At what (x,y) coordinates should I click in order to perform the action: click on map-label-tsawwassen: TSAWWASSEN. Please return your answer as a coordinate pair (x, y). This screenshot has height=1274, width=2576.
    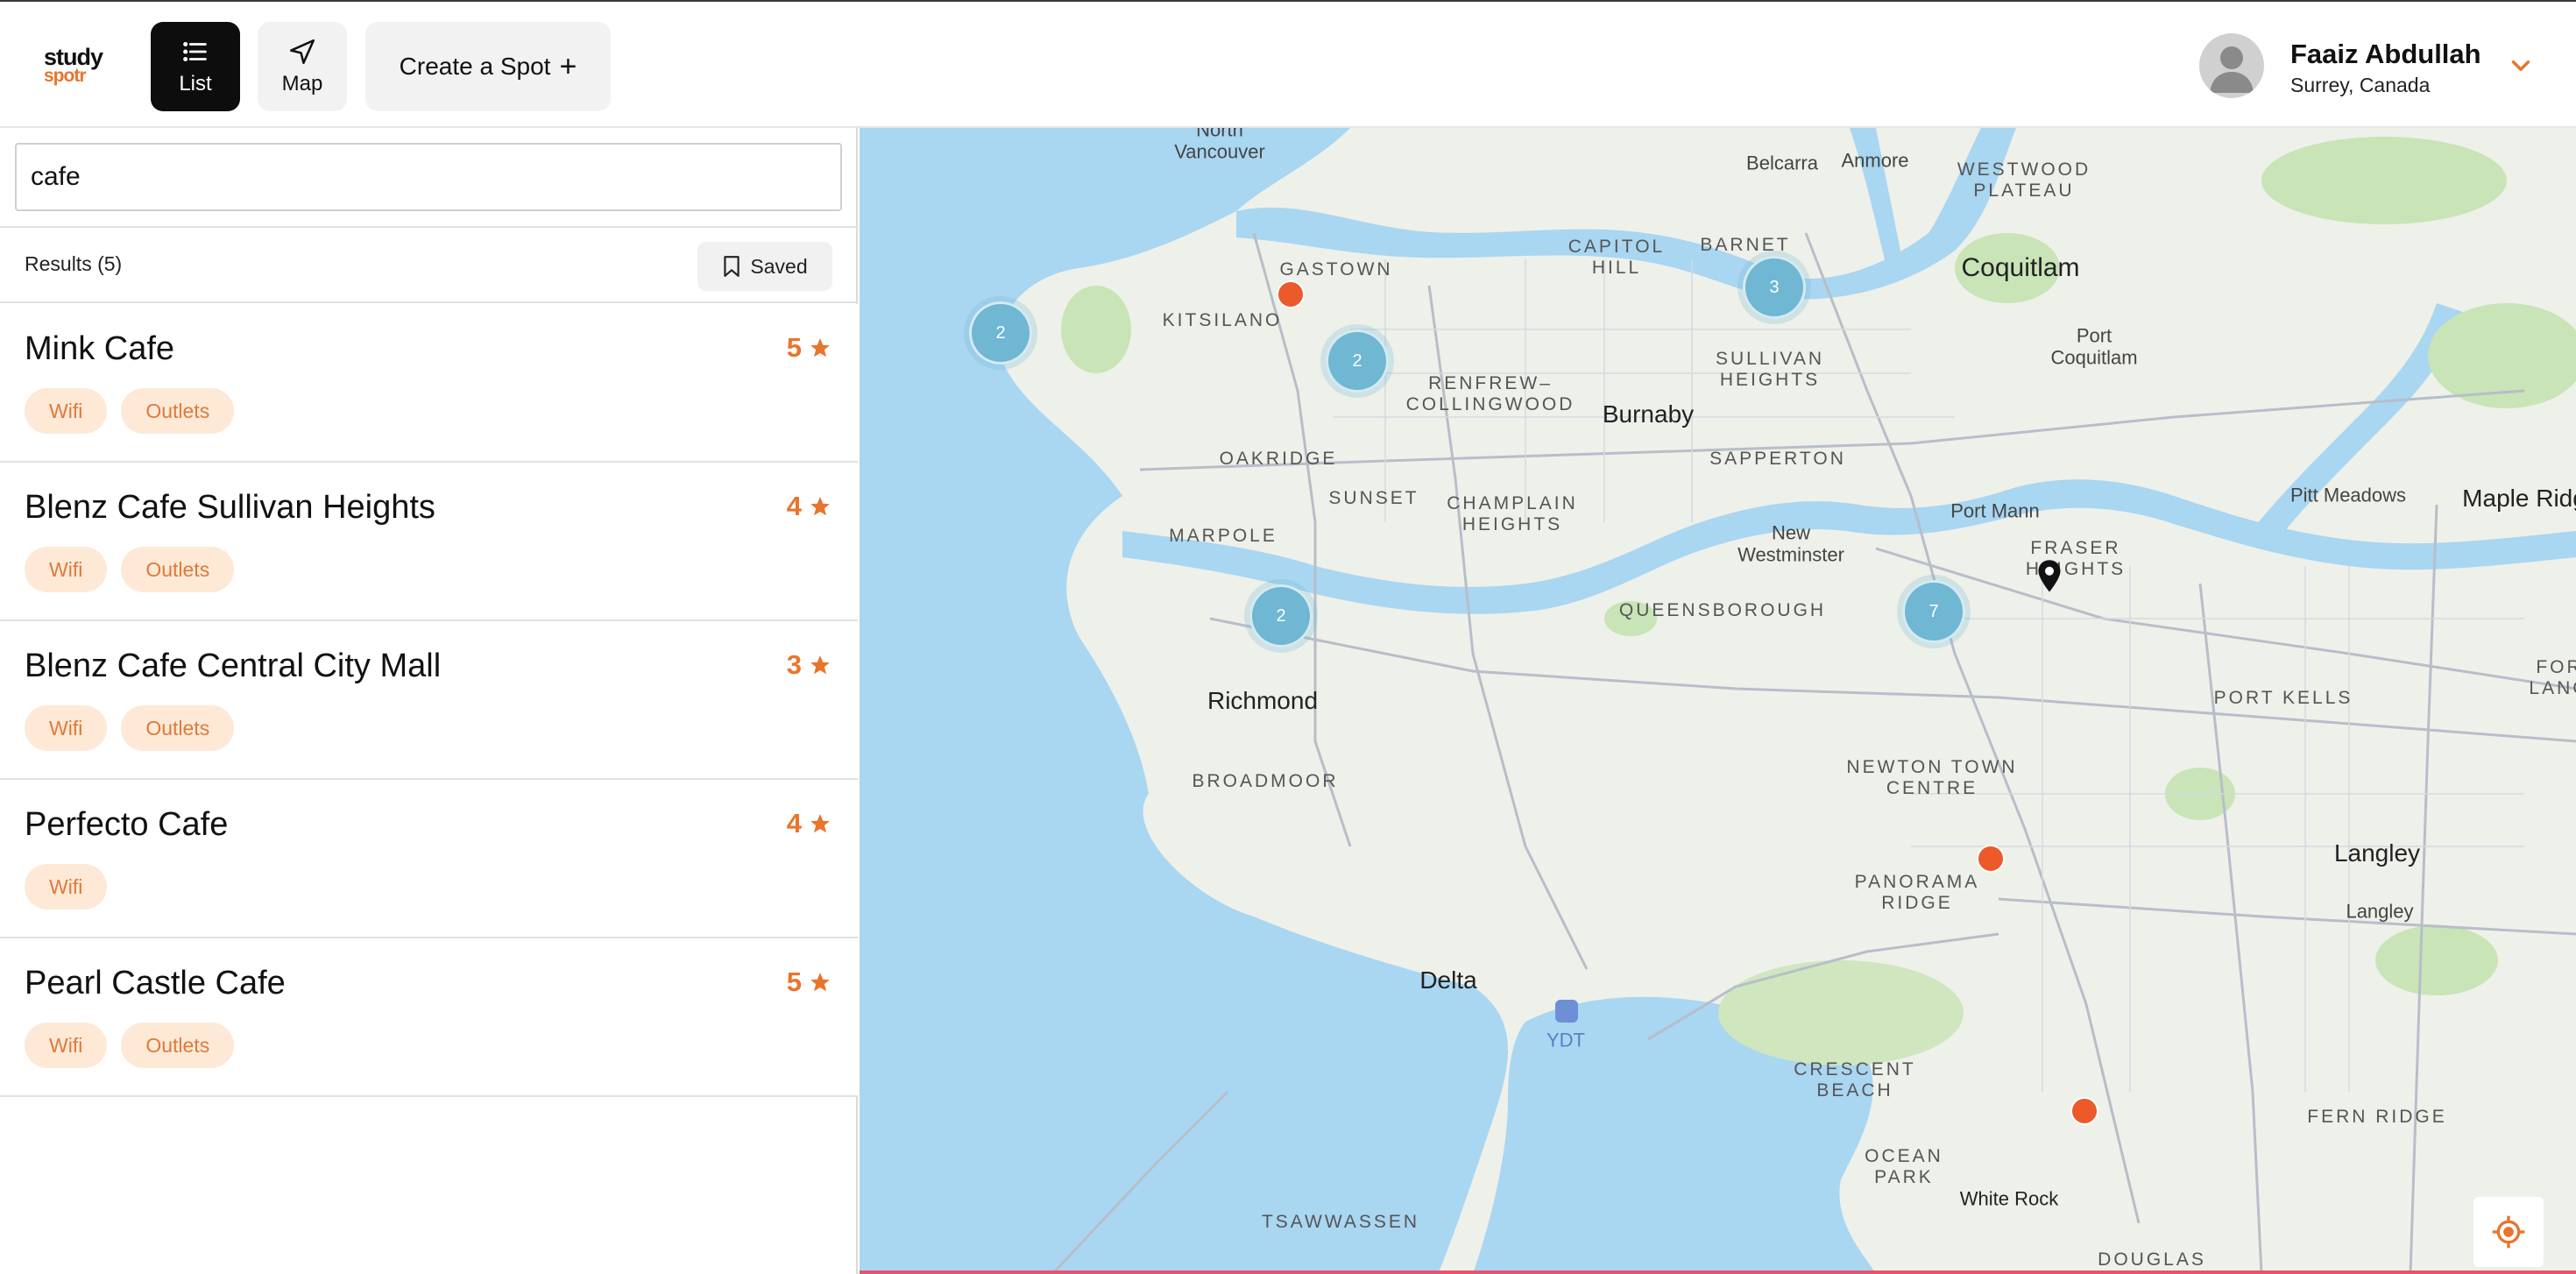
    Looking at the image, I should click on (1340, 1221).